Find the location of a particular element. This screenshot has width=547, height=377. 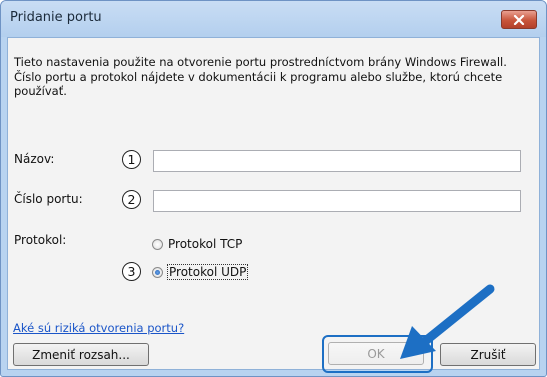

port-number-input is located at coordinates (337, 201).